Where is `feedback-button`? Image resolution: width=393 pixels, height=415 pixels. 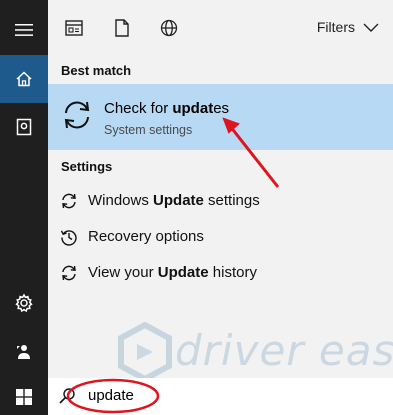 feedback-button is located at coordinates (24, 352).